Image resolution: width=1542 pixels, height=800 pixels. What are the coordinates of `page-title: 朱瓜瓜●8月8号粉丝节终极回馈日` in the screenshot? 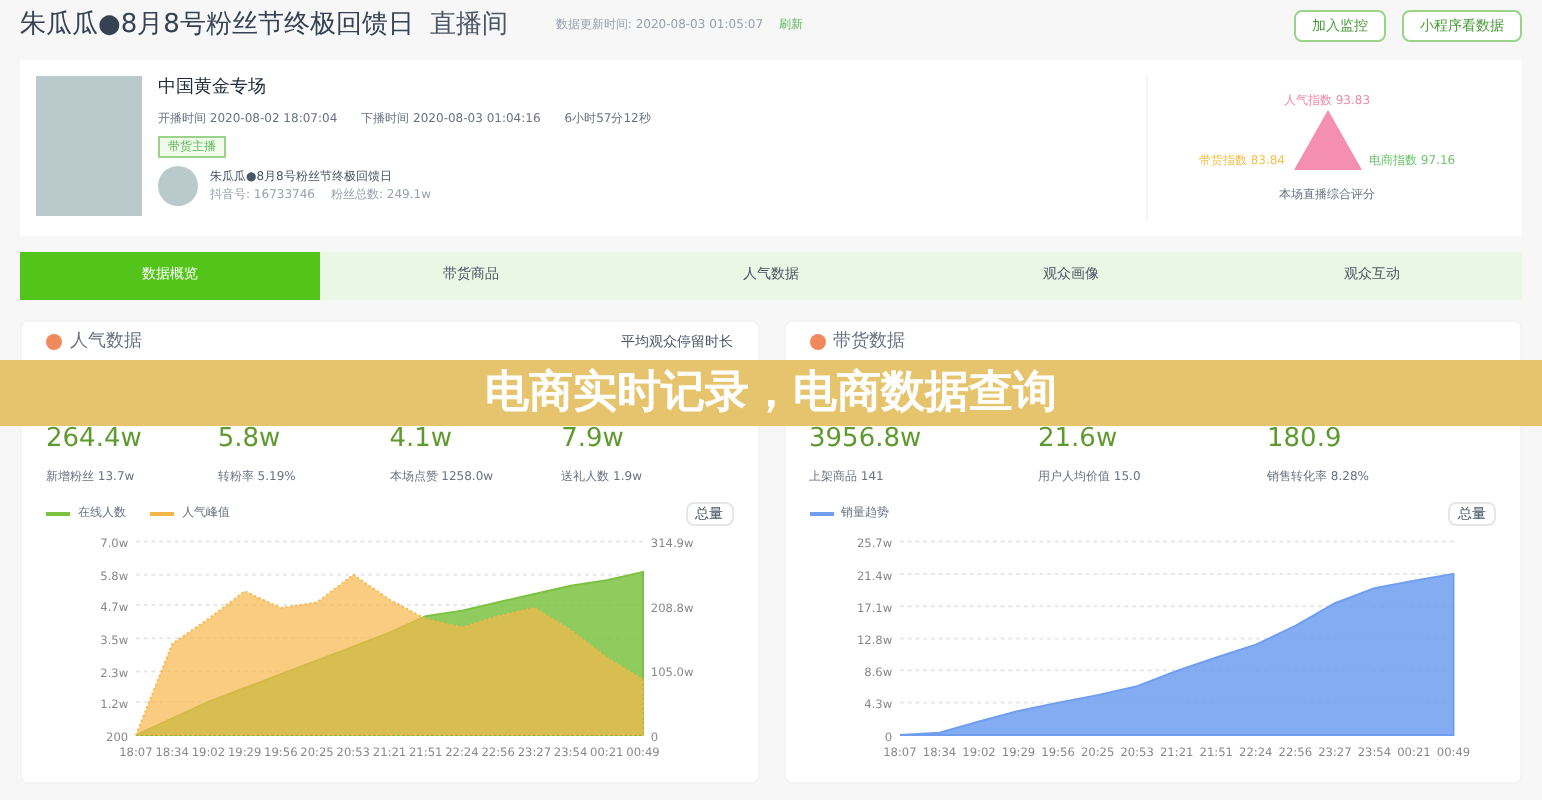 It's located at (217, 26).